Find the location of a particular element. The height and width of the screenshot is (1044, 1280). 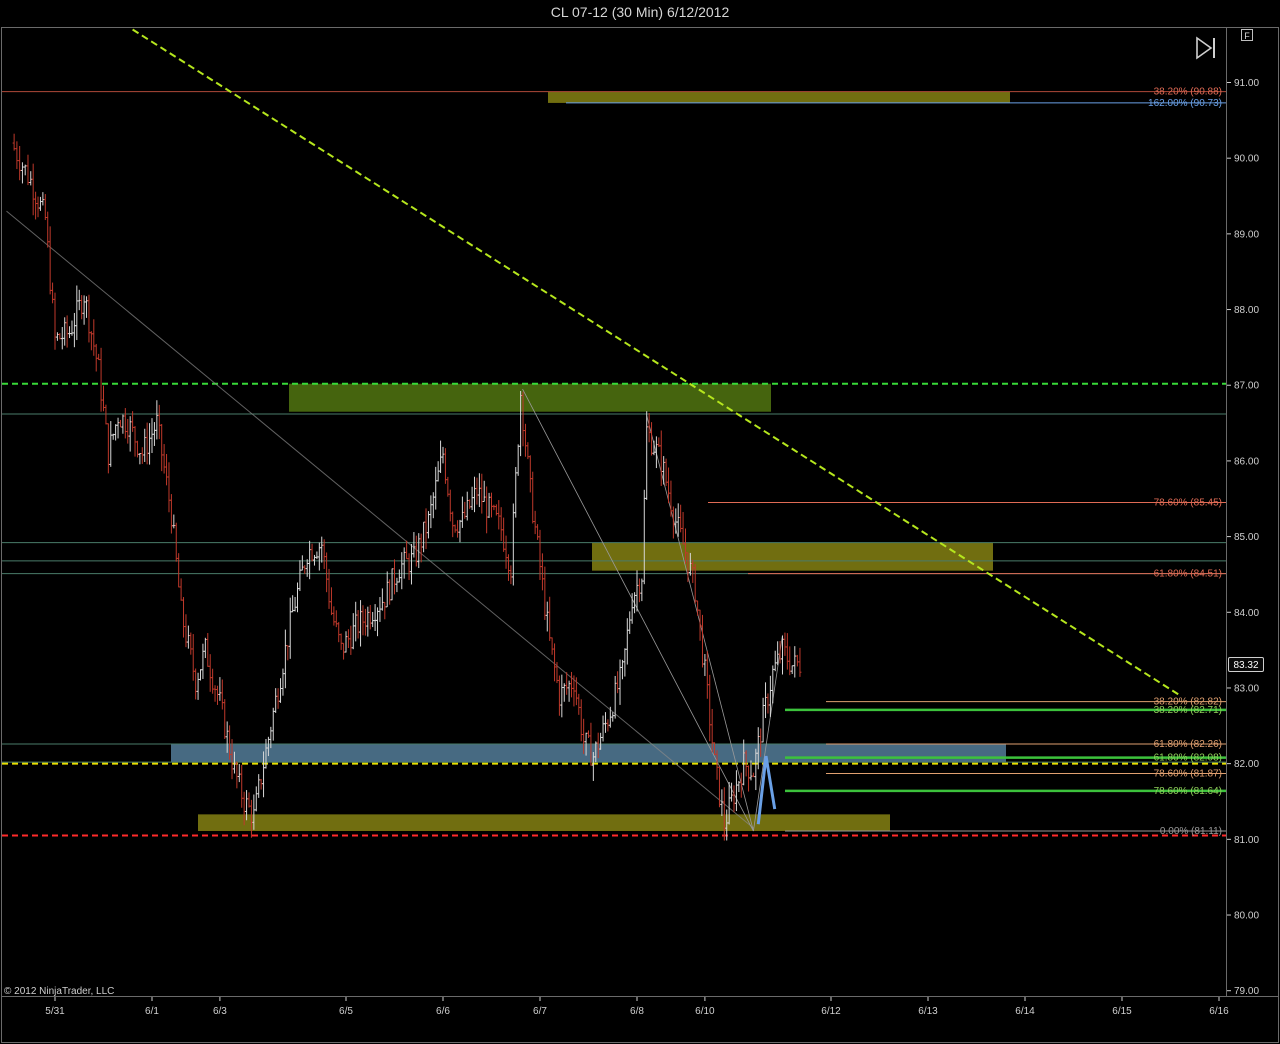

y-tick-label: 87.00 is located at coordinates (1246, 386).